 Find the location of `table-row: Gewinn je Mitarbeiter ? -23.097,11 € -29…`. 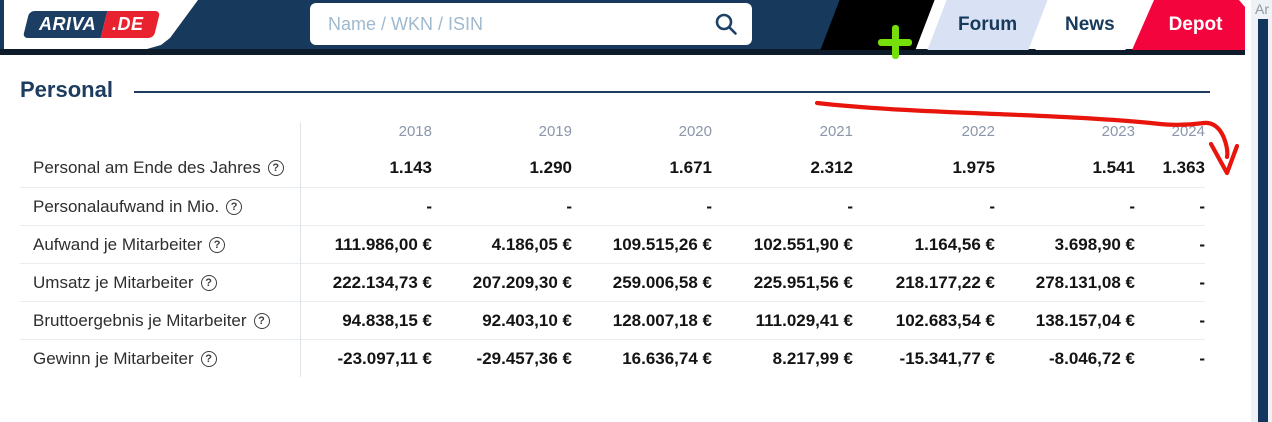

table-row: Gewinn je Mitarbeiter ? -23.097,11 € -29… is located at coordinates (612, 358).